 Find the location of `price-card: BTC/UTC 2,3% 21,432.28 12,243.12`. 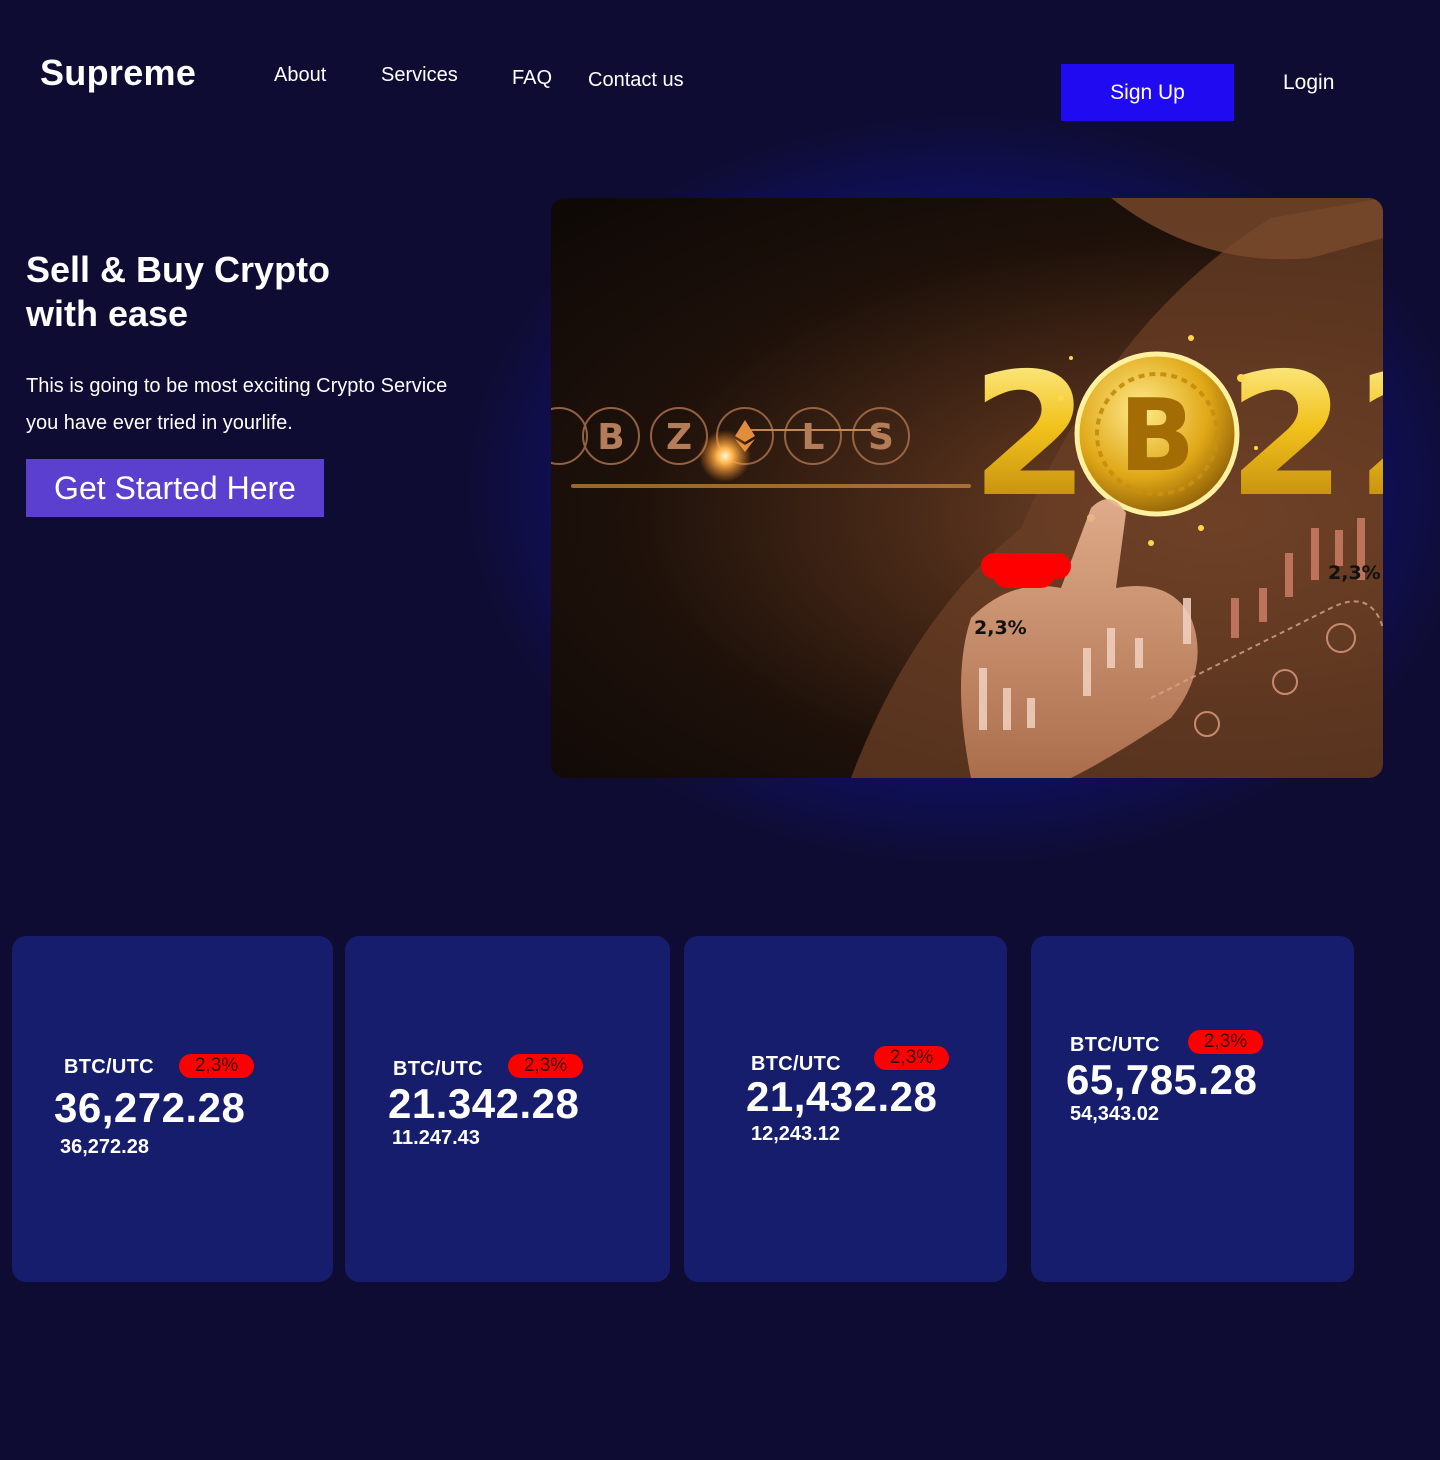

price-card: BTC/UTC 2,3% 21,432.28 12,243.12 is located at coordinates (845, 1109).